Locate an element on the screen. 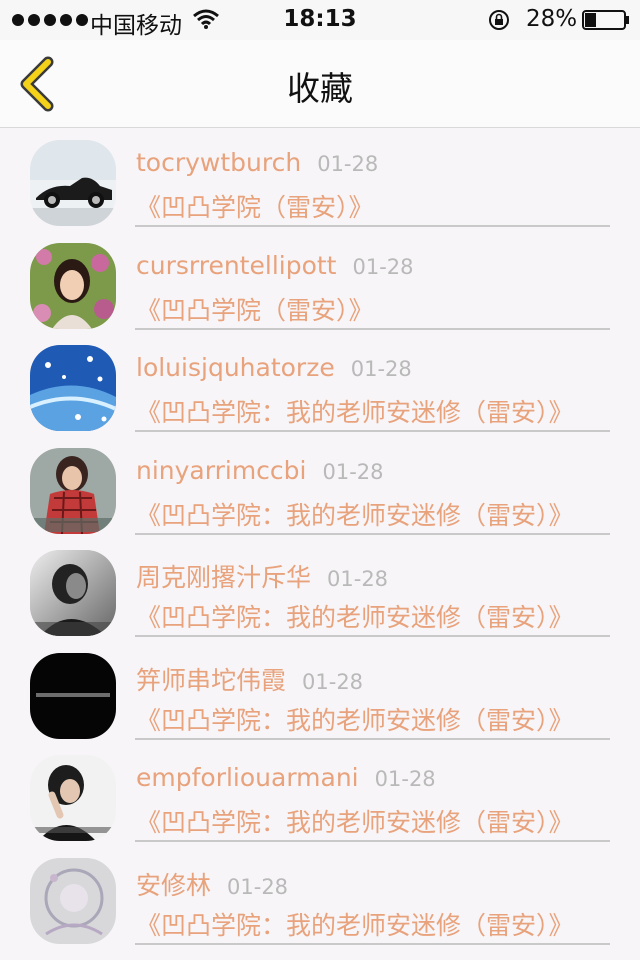 This screenshot has width=640, height=960. favorite-item: tocrywtburch 01-28 《凹凸学院（雷安）》 is located at coordinates (320, 179).